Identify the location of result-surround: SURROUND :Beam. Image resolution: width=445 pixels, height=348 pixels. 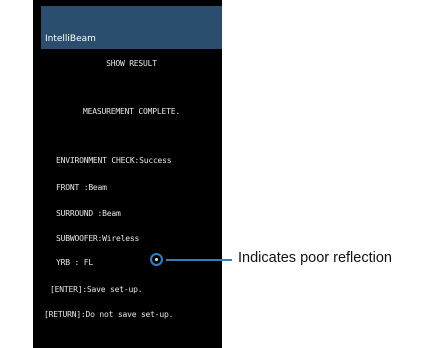
(88, 213).